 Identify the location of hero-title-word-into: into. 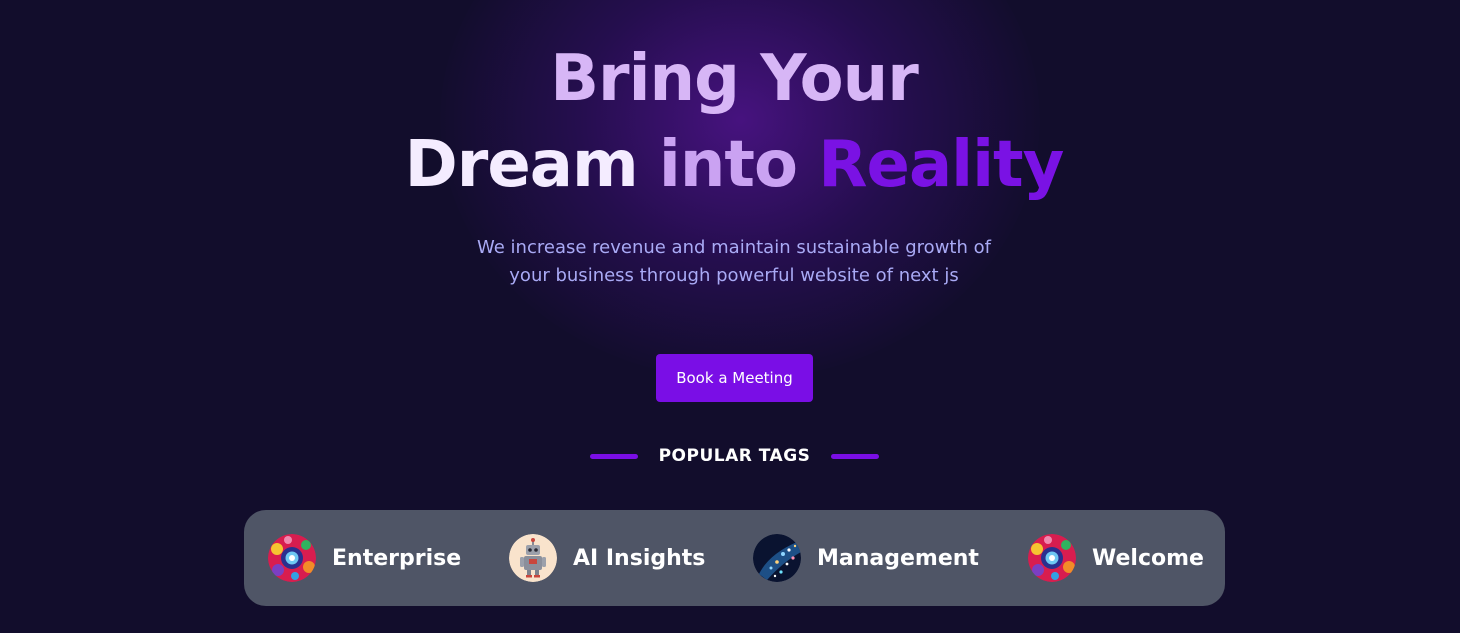
(728, 165).